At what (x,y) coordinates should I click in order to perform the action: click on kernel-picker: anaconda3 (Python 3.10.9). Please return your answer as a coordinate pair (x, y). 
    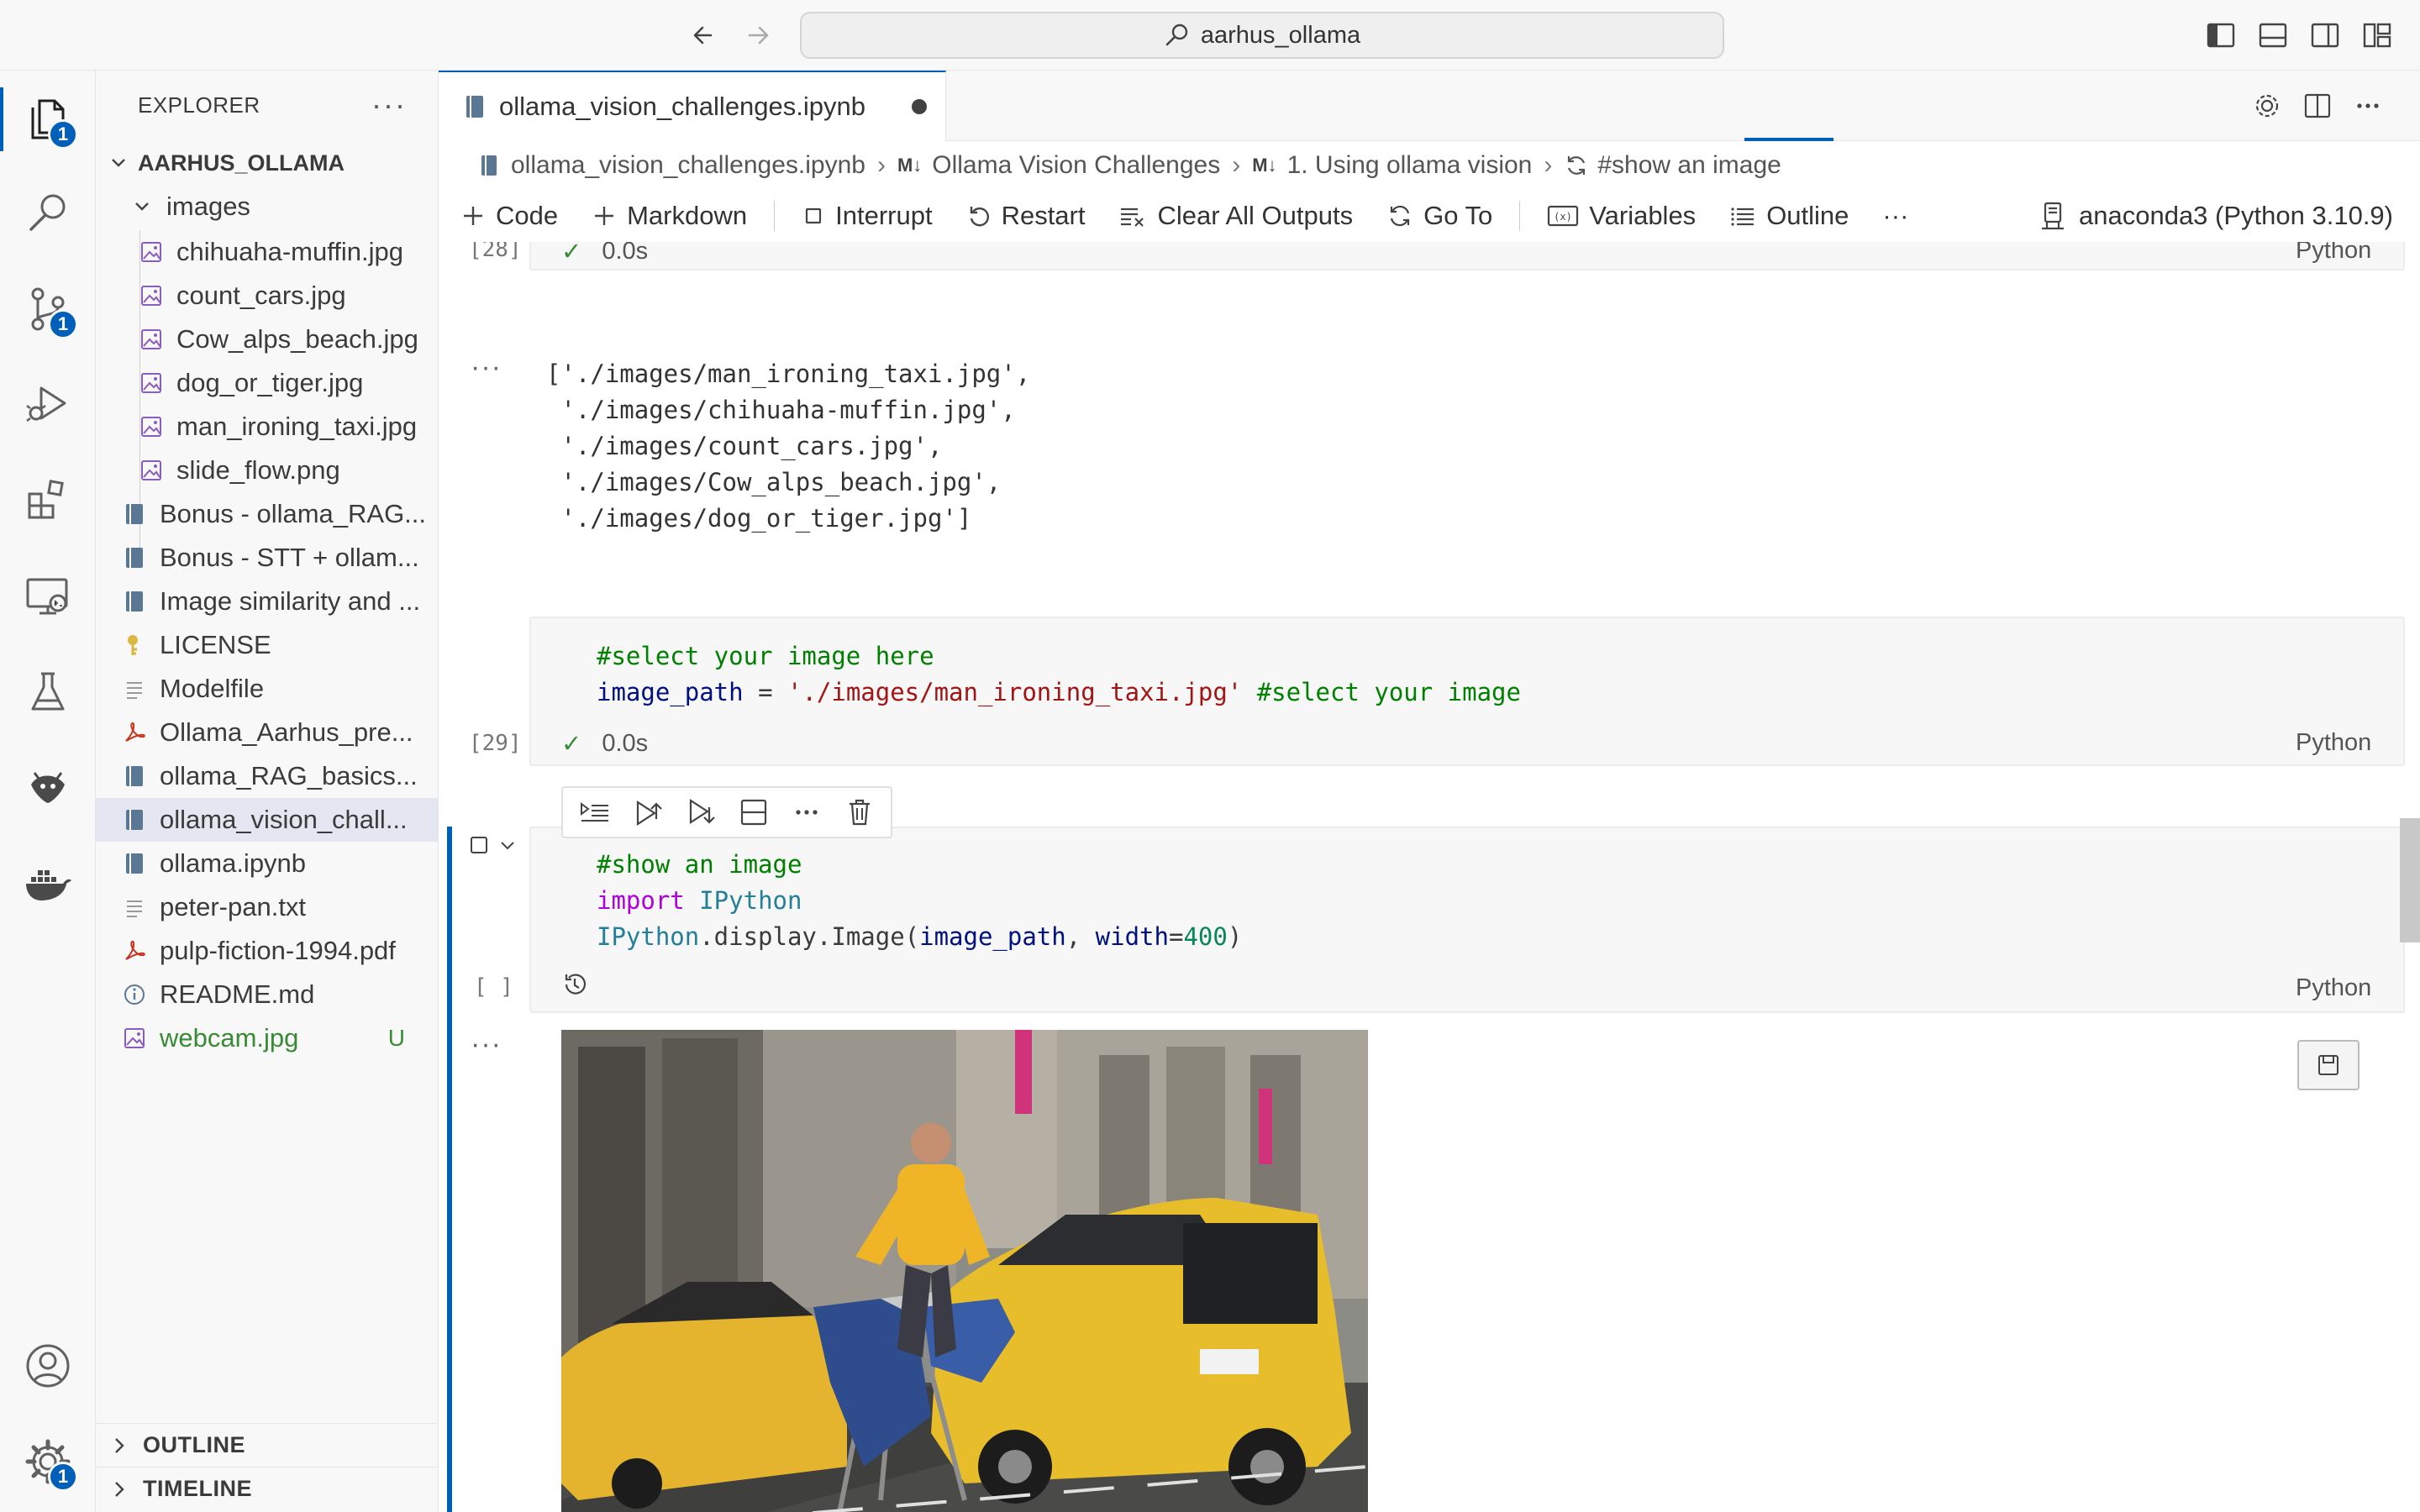
    Looking at the image, I should click on (2216, 216).